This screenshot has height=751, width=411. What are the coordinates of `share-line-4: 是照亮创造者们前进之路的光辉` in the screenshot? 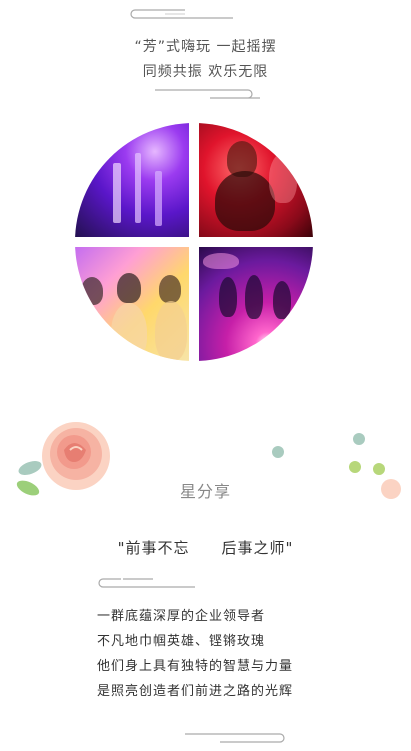 It's located at (195, 691).